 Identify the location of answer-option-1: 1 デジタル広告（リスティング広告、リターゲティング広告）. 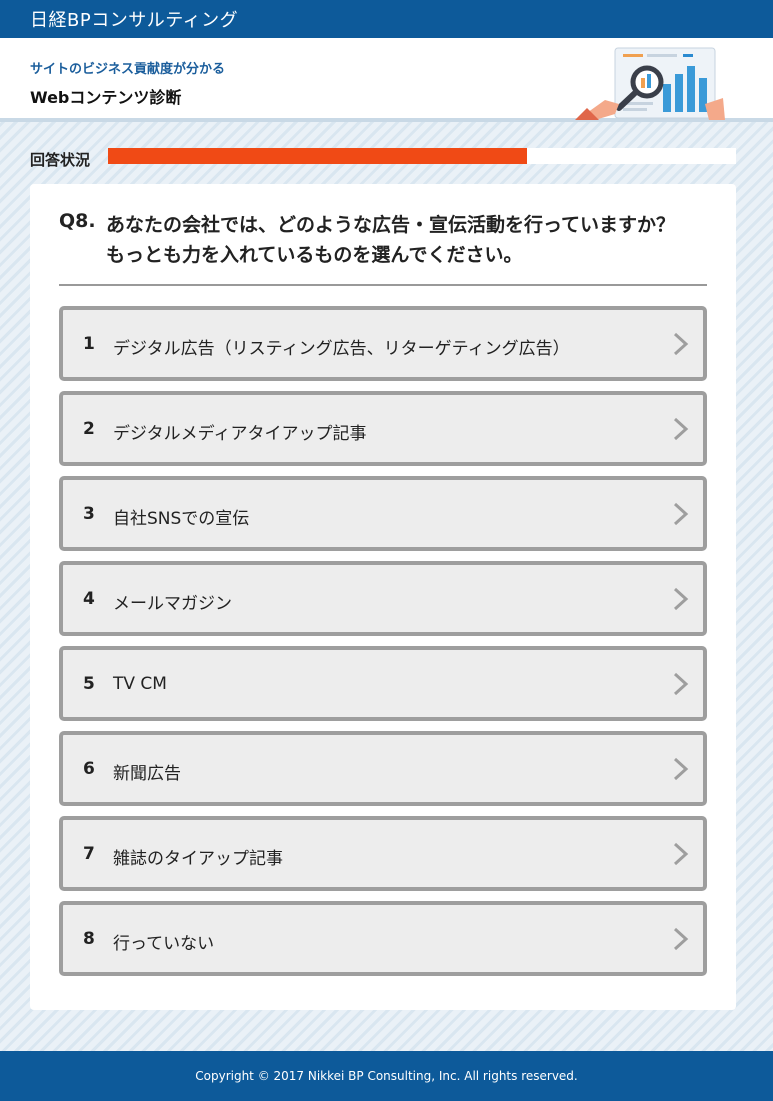
(383, 343).